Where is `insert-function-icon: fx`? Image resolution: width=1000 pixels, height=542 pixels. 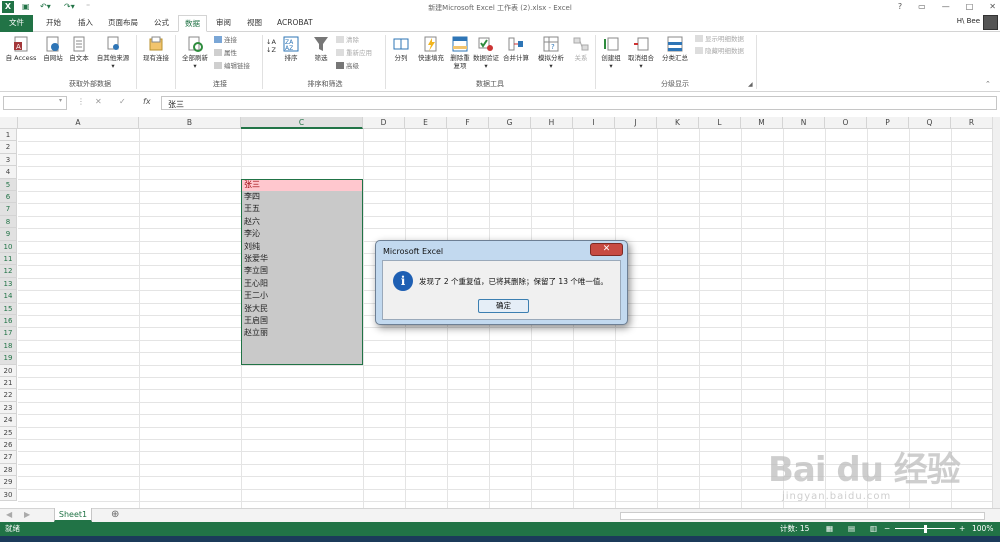
insert-function-icon: fx is located at coordinates (147, 101).